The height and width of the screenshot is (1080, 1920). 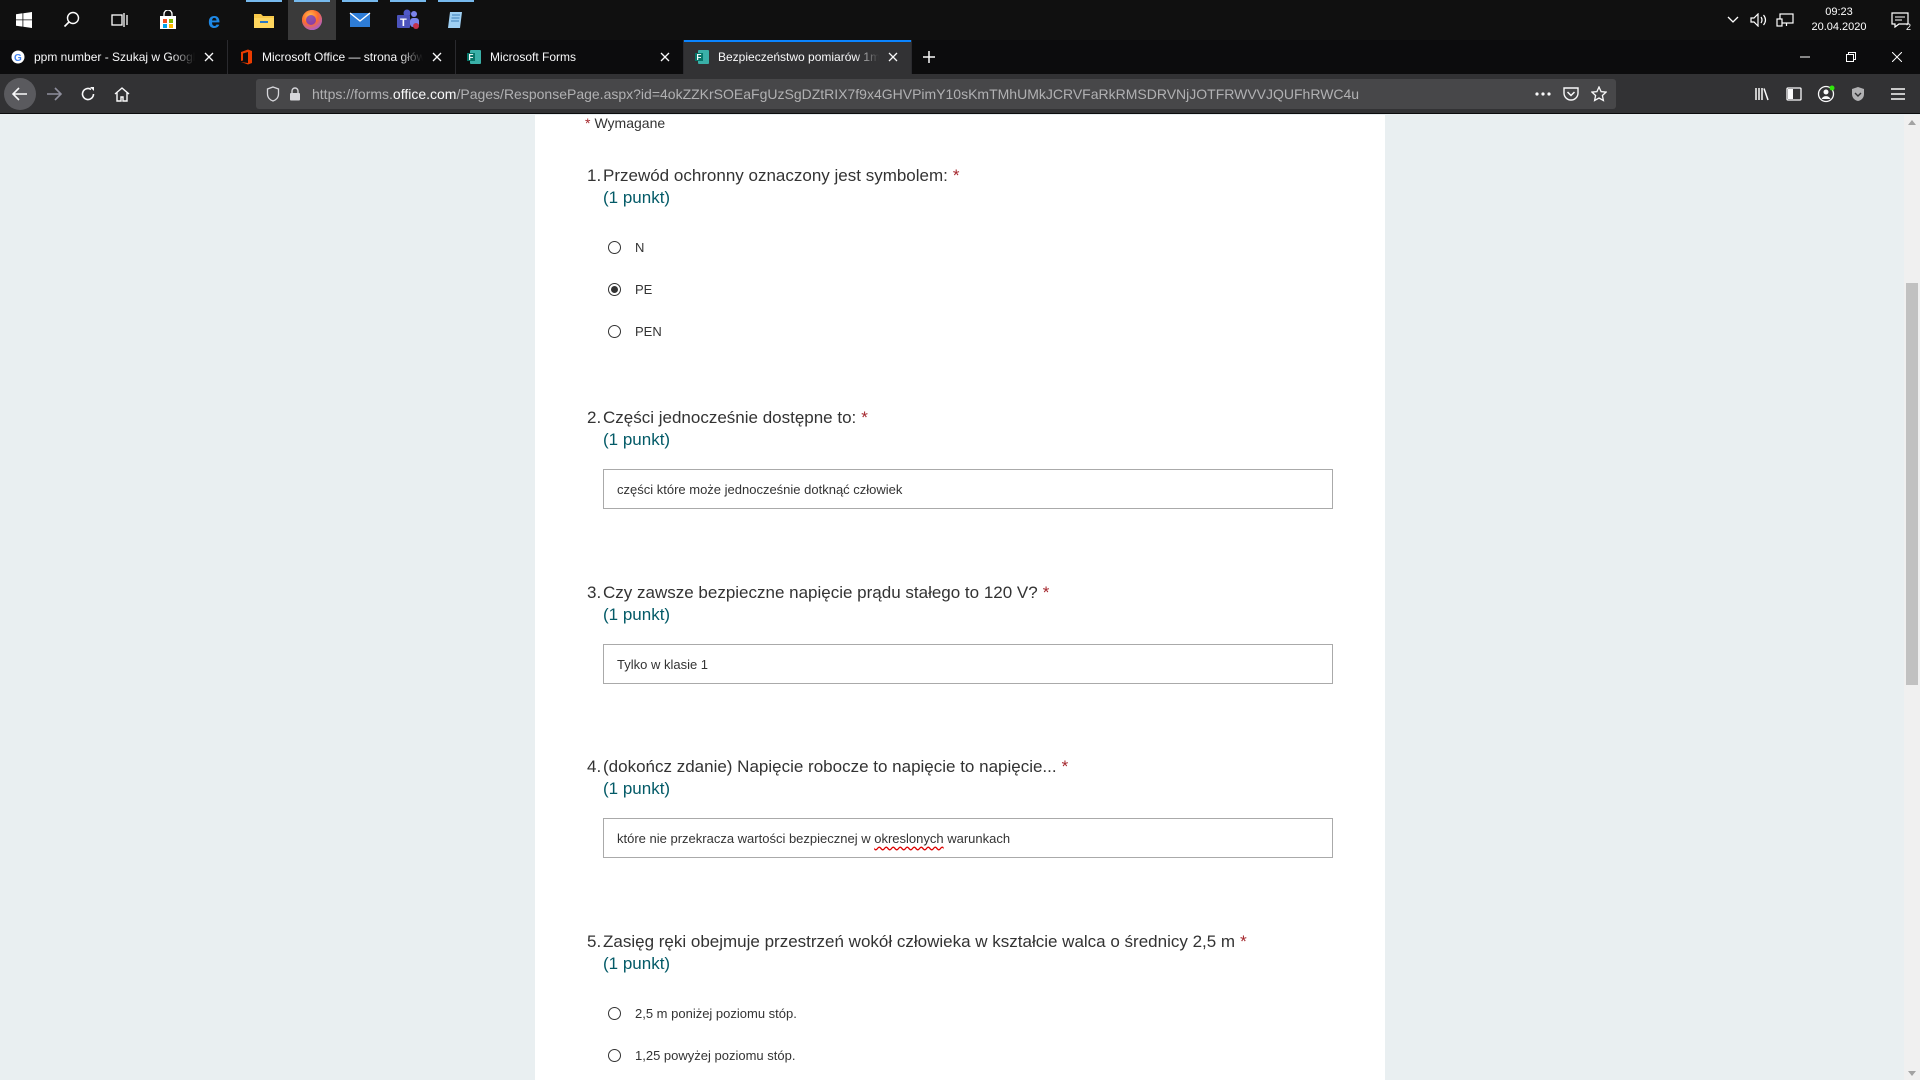 I want to click on network-button, so click(x=1785, y=20).